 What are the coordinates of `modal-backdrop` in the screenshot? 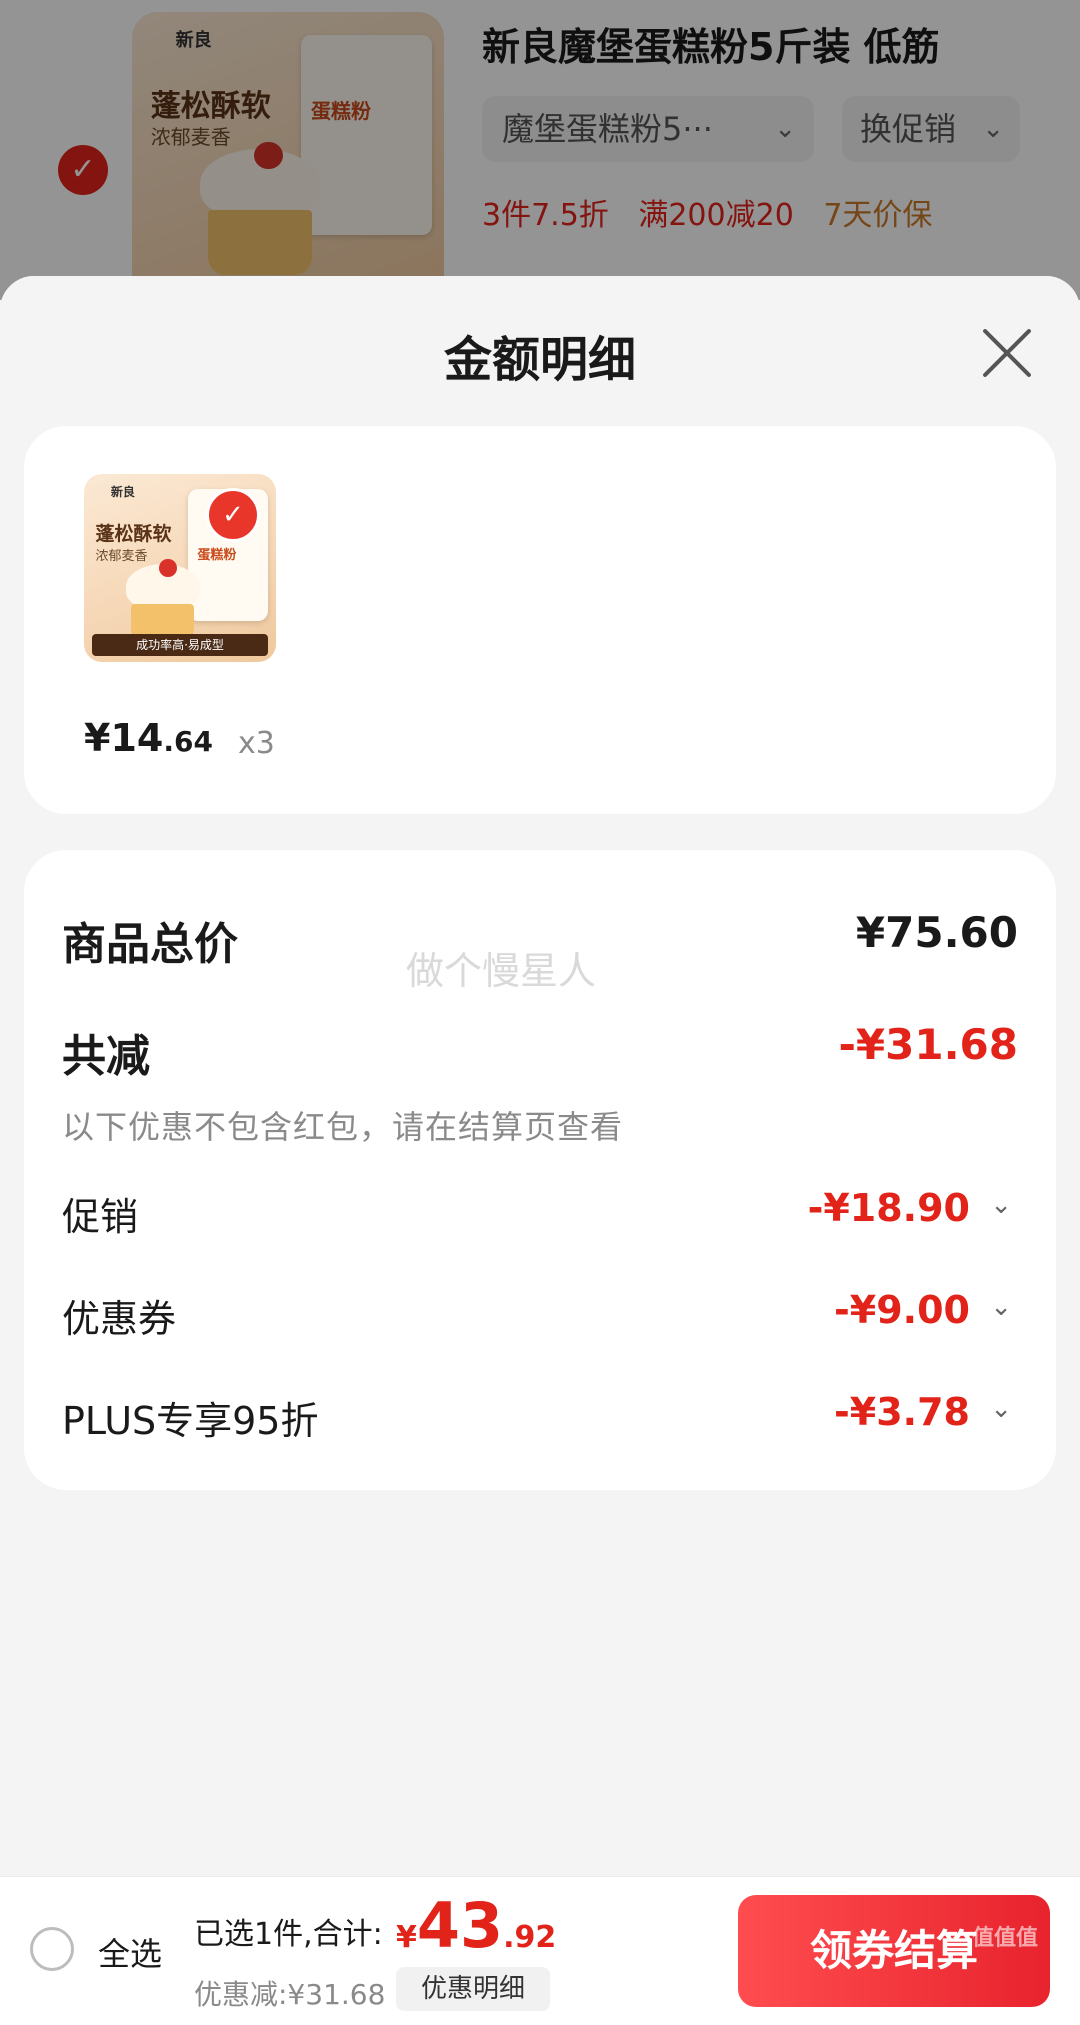 It's located at (540, 150).